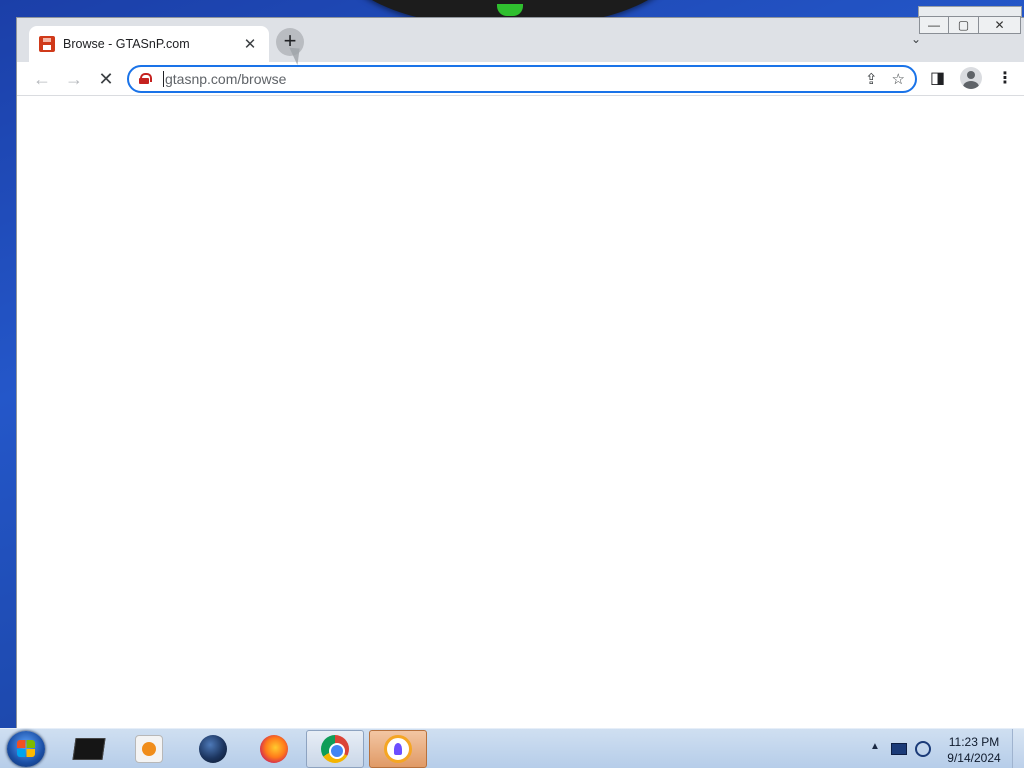 The height and width of the screenshot is (768, 1024). I want to click on globe-icon, so click(213, 749).